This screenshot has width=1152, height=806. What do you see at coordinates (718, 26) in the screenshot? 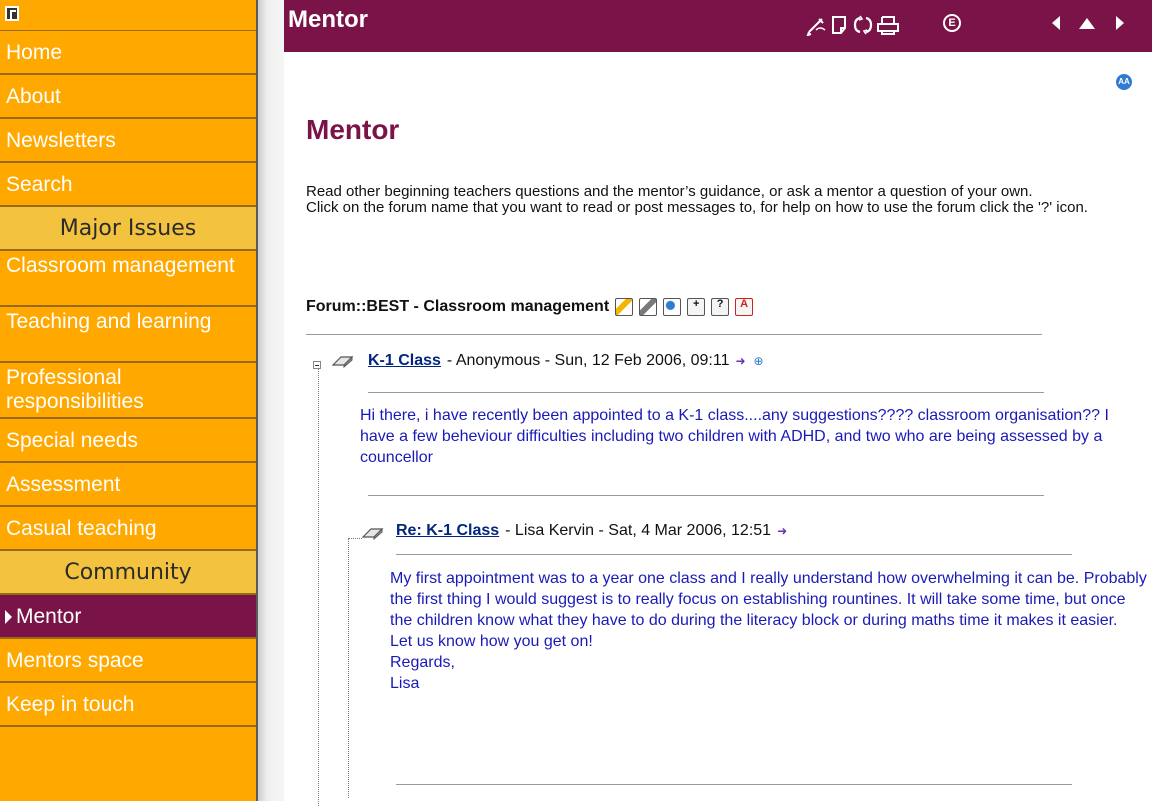
I see `header-bar: Mentor E` at bounding box center [718, 26].